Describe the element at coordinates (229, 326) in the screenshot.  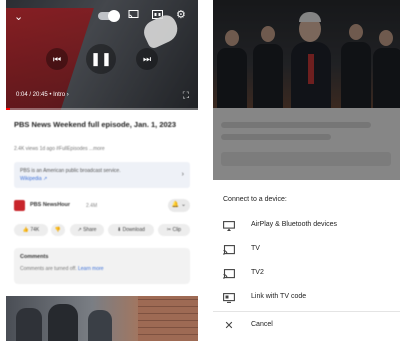
I see `close-icon: ✕` at that location.